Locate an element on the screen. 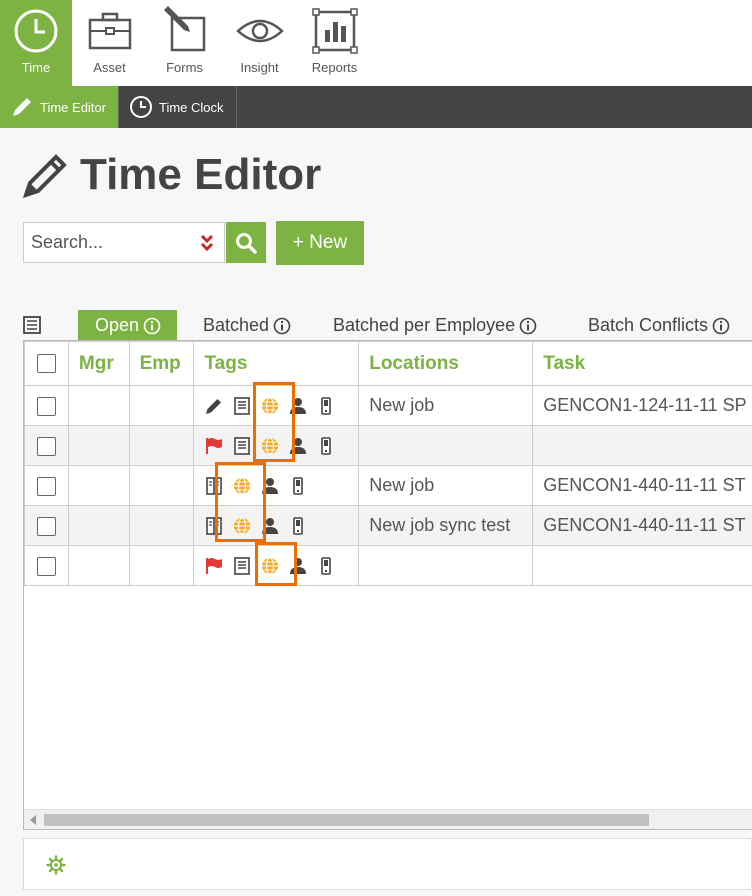 The image size is (752, 896). tab-batched-per-employee: Batched per Employee is located at coordinates (435, 325).